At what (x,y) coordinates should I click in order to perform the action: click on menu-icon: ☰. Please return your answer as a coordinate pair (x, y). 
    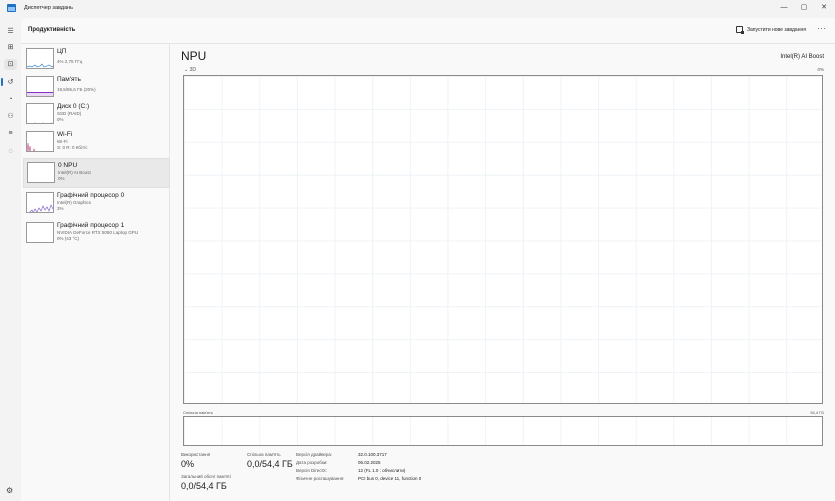
    Looking at the image, I should click on (10, 31).